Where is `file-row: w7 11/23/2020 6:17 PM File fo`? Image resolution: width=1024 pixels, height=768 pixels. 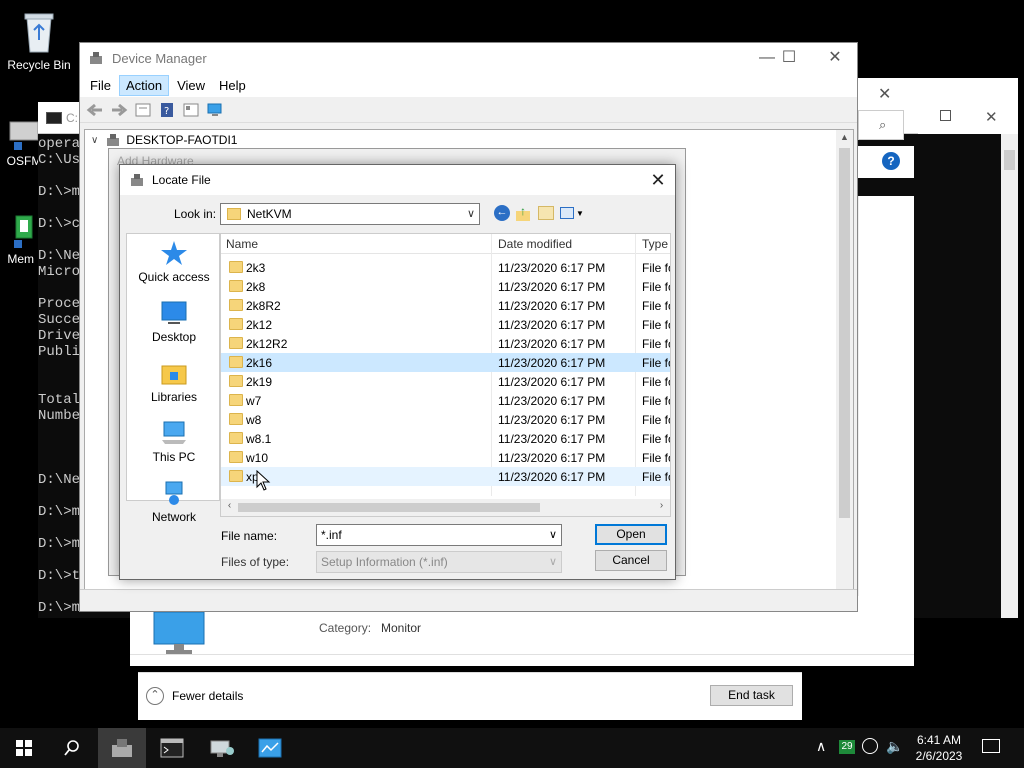
file-row: w7 11/23/2020 6:17 PM File fo is located at coordinates (445, 400).